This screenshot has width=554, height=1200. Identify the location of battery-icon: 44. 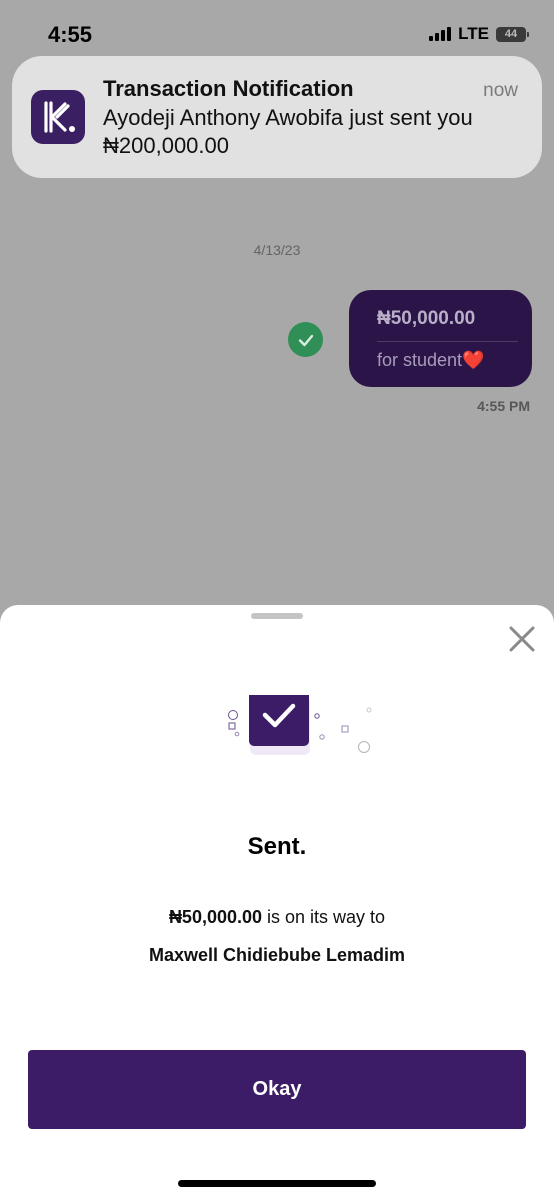
(512, 34).